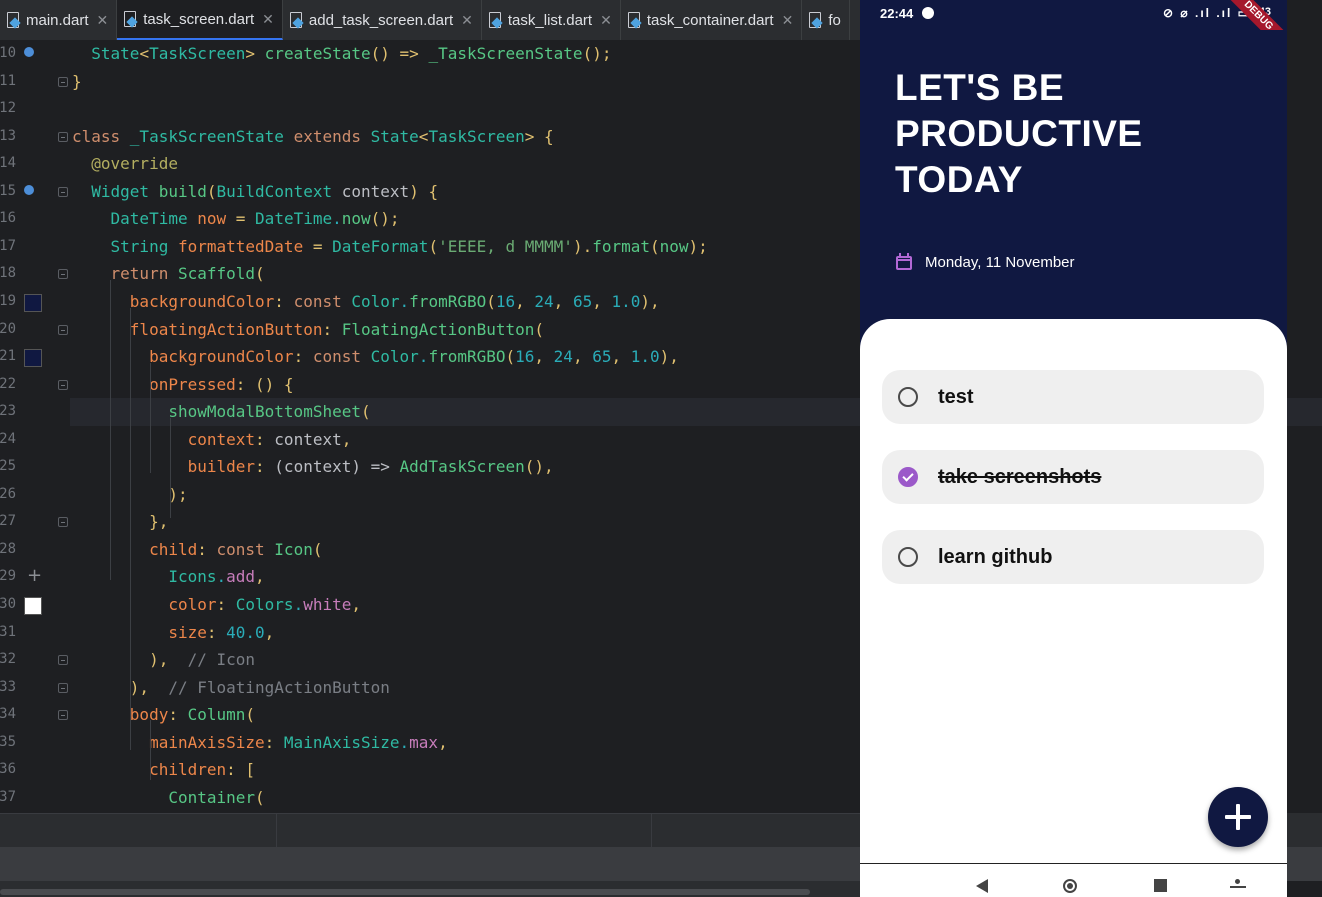 This screenshot has width=1322, height=897. Describe the element at coordinates (8, 769) in the screenshot. I see `line-number: 36` at that location.